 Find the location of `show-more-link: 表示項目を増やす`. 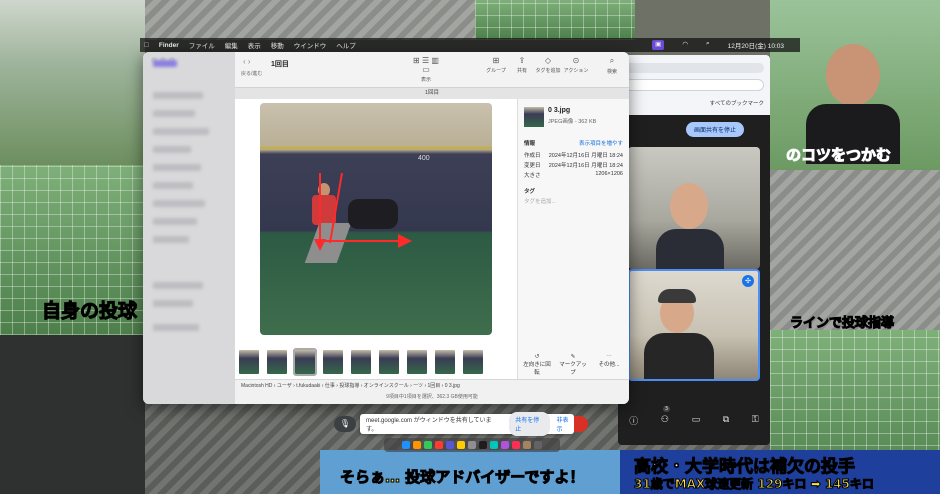

show-more-link: 表示項目を増やす is located at coordinates (601, 143).